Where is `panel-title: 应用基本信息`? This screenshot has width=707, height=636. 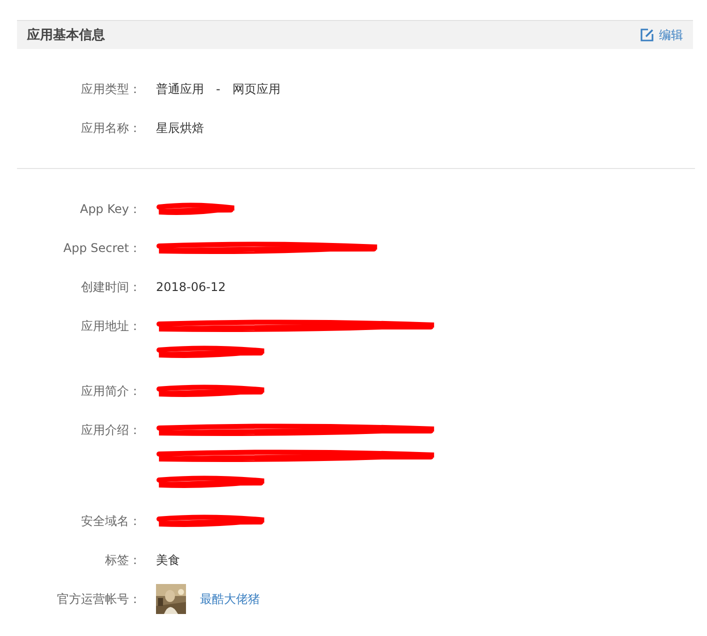
panel-title: 应用基本信息 is located at coordinates (66, 35).